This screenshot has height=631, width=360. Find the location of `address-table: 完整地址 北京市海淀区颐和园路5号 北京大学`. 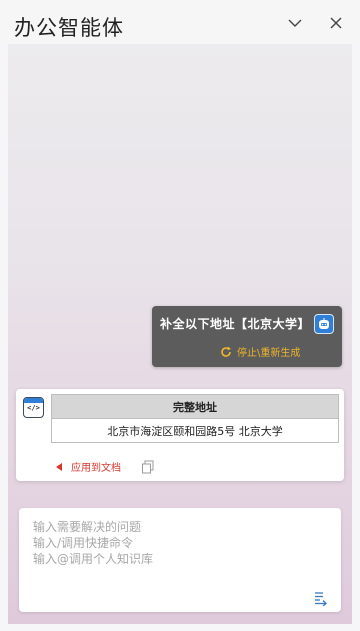

address-table: 完整地址 北京市海淀区颐和园路5号 北京大学 is located at coordinates (195, 418).